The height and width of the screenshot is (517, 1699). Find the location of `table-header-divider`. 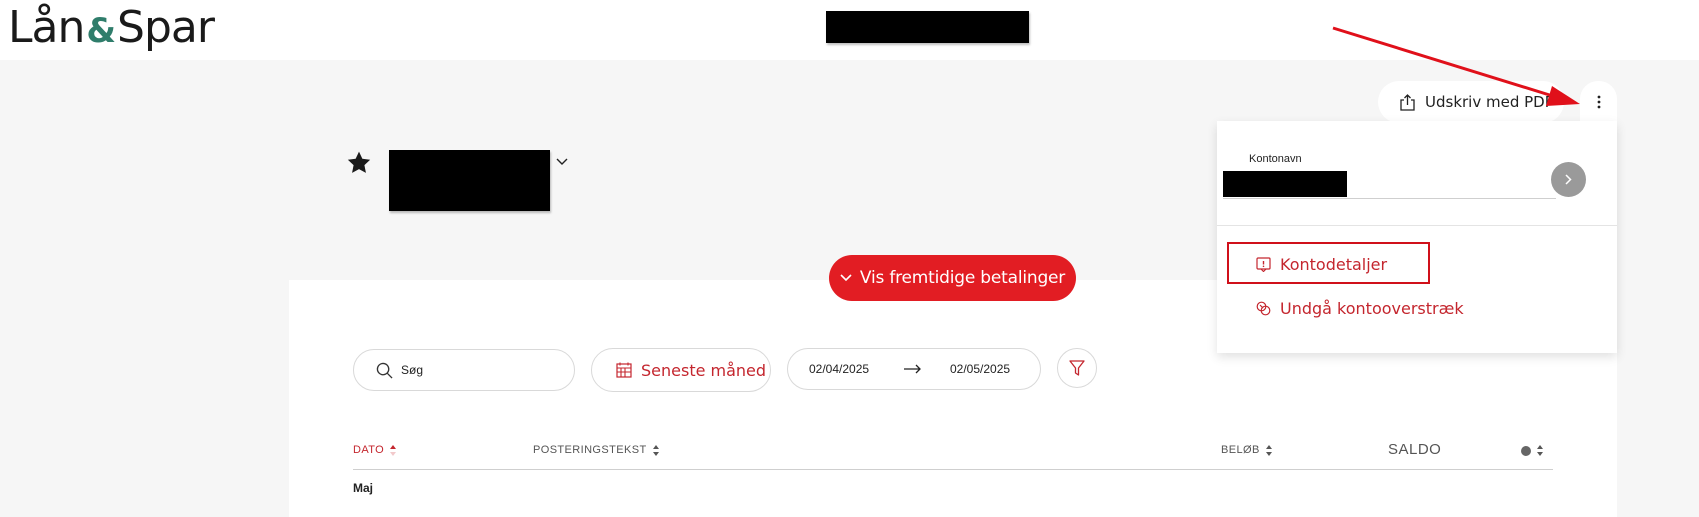

table-header-divider is located at coordinates (953, 469).